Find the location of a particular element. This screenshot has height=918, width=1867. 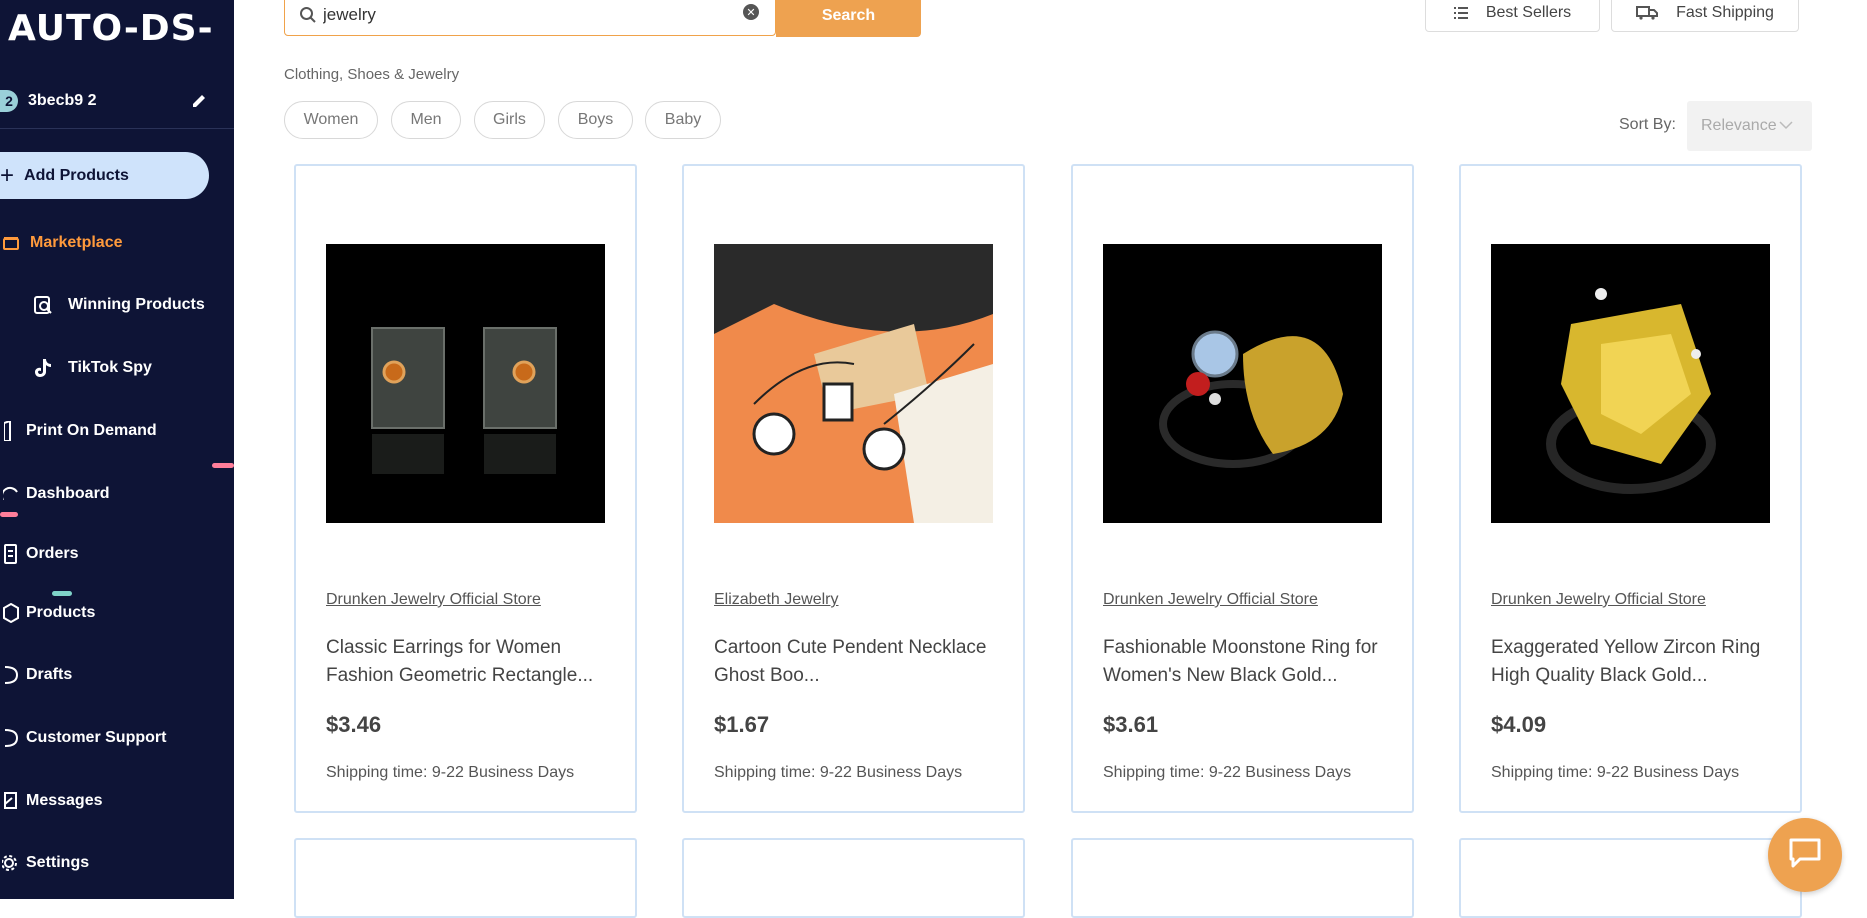

orders-icon is located at coordinates (11, 554).